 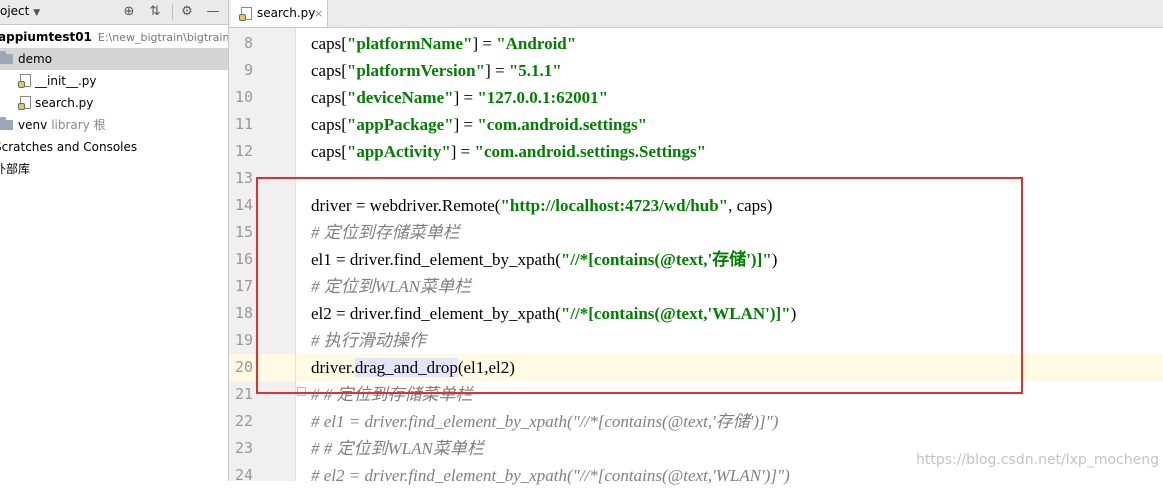 What do you see at coordinates (536, 43) in the screenshot?
I see `string-literal: "Android"` at bounding box center [536, 43].